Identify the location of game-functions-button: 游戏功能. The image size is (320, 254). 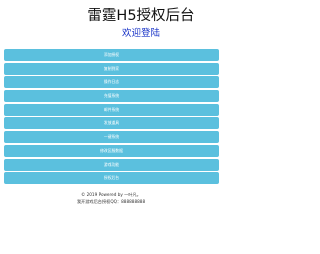
(111, 164).